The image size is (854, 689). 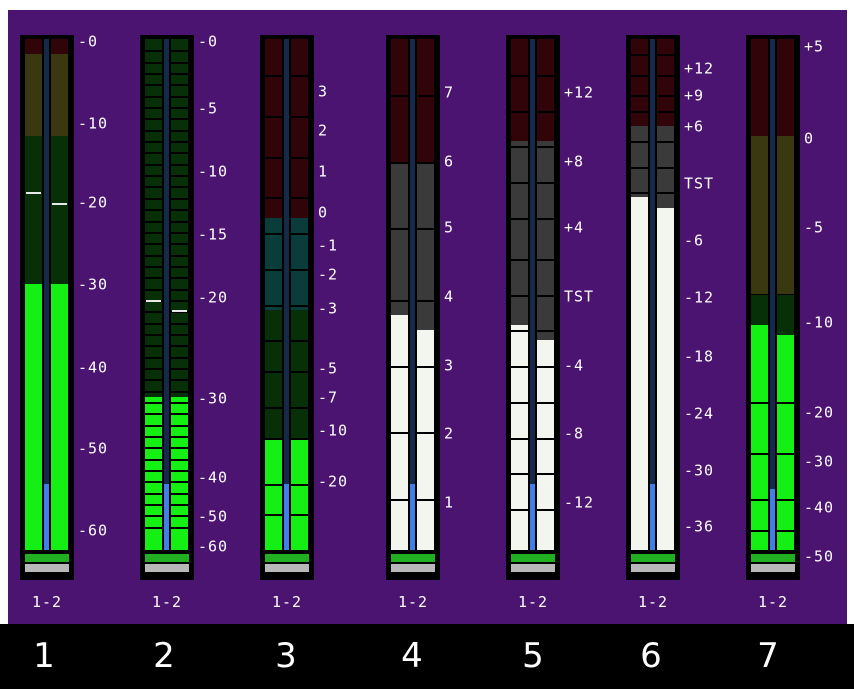 I want to click on track-number-4: 4, so click(x=412, y=656).